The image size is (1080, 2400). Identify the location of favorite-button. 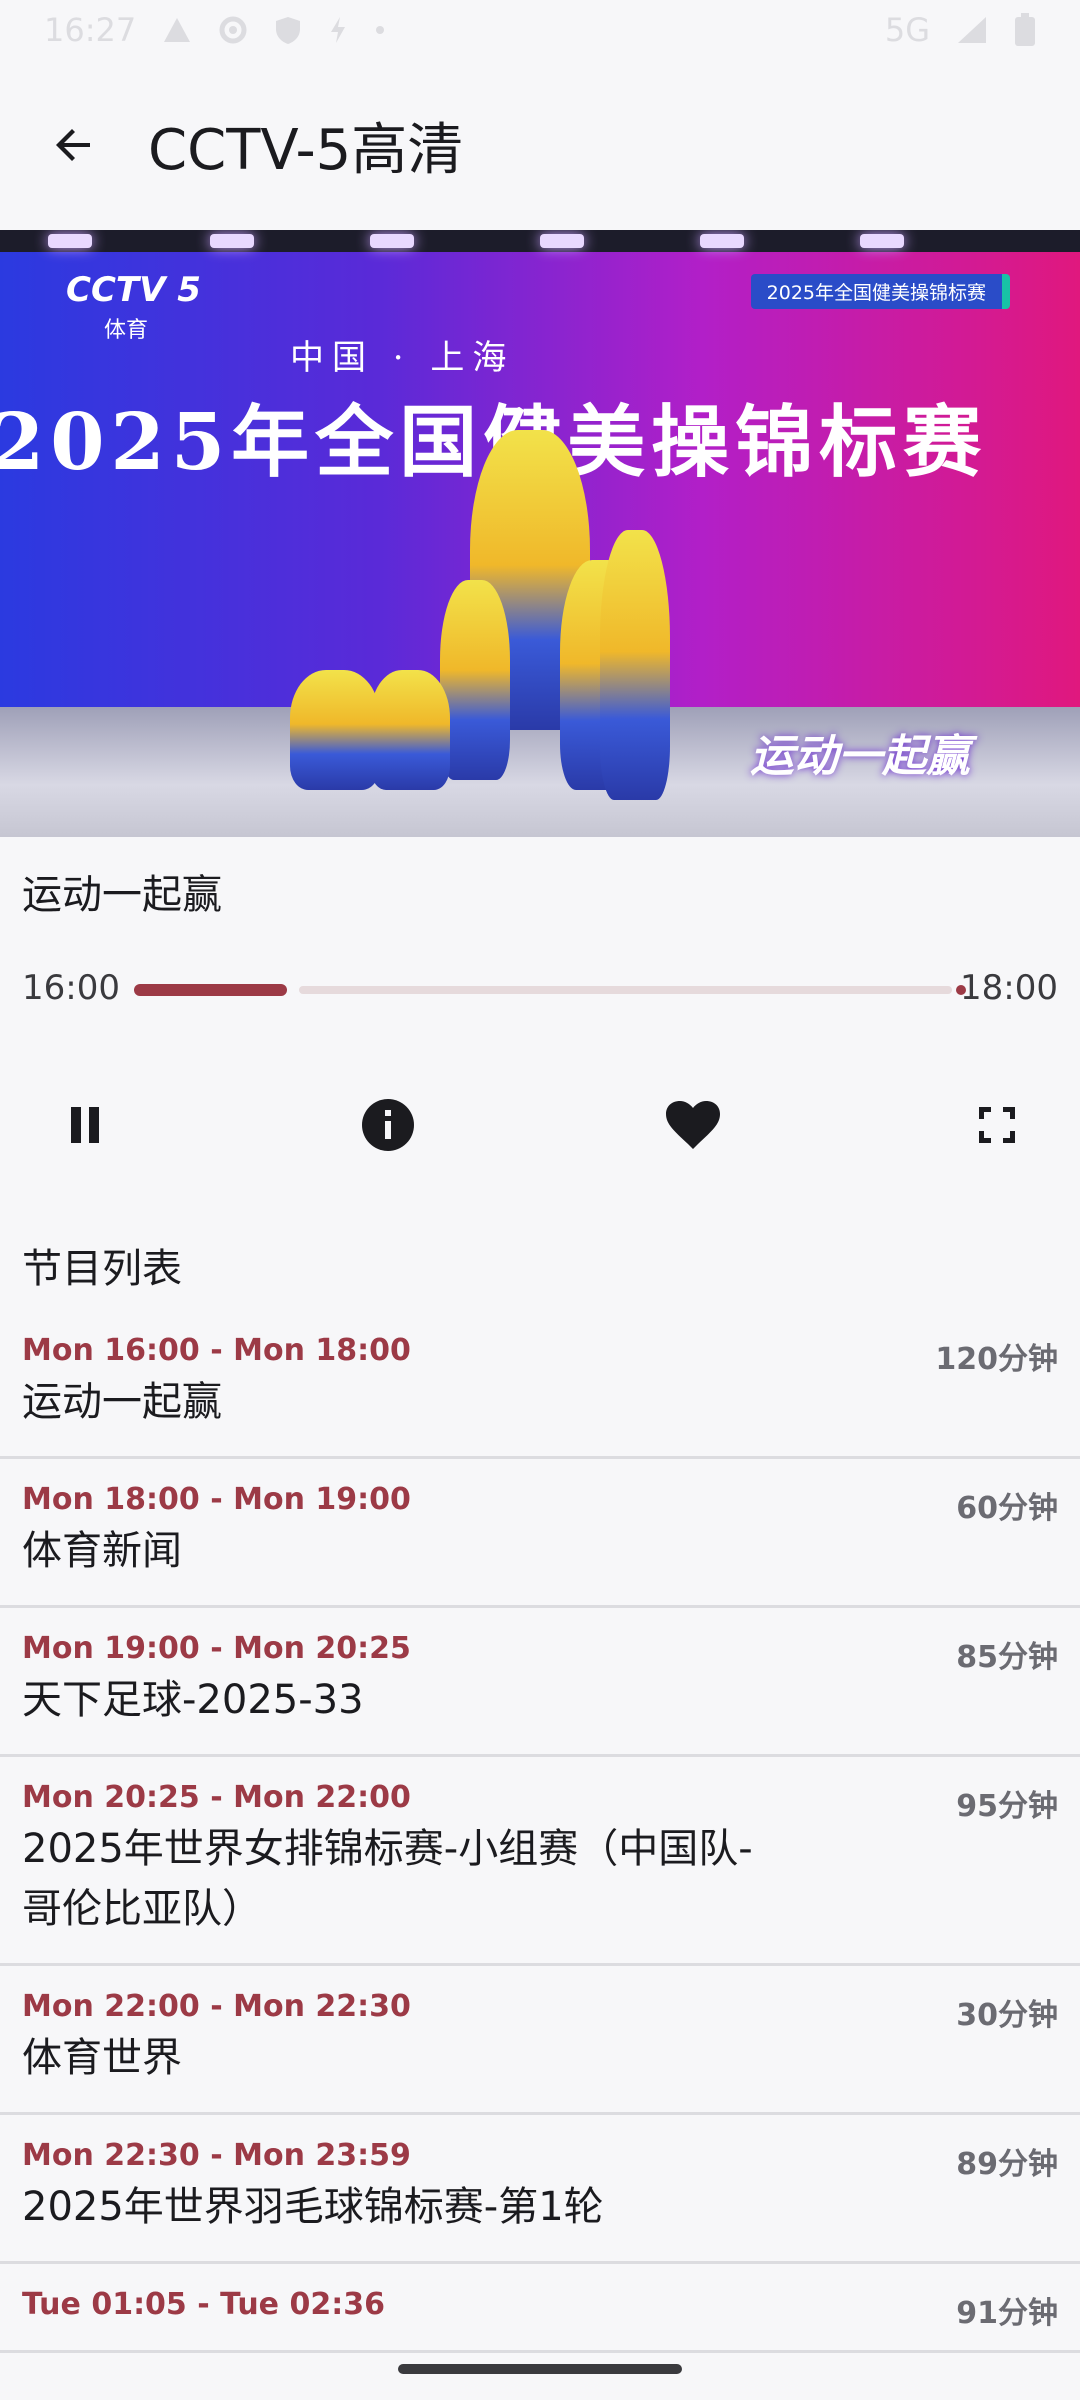
(693, 1125).